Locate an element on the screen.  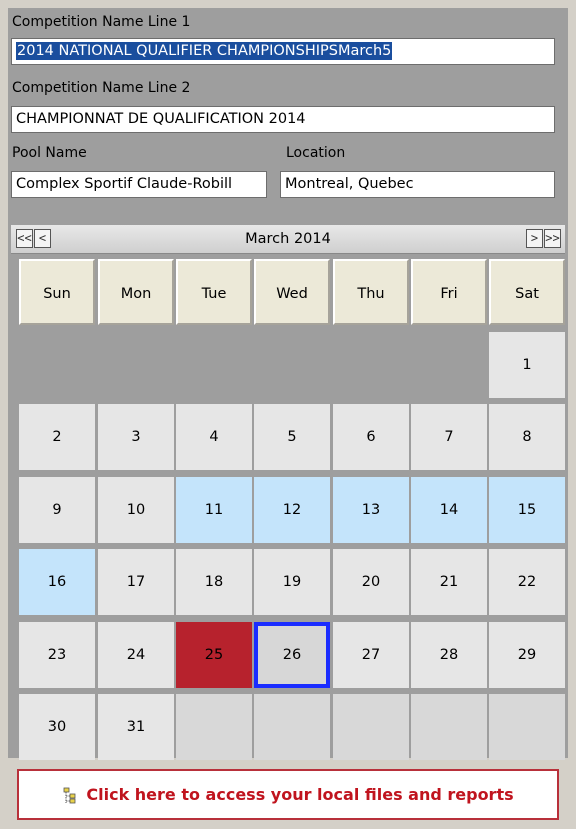
pool-name-label: Pool Name is located at coordinates (49, 153).